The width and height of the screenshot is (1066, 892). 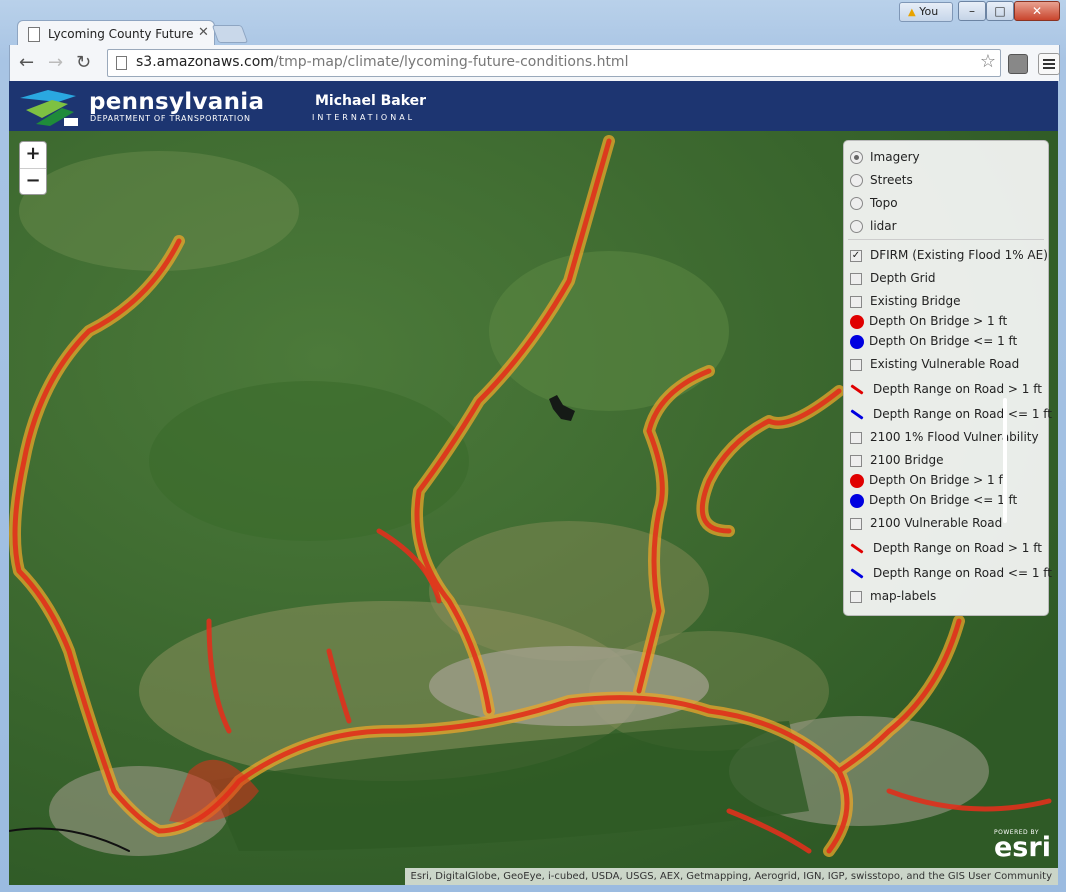 I want to click on legend-bridge-high: Depth On Bridge > 1 ft, so click(x=928, y=321).